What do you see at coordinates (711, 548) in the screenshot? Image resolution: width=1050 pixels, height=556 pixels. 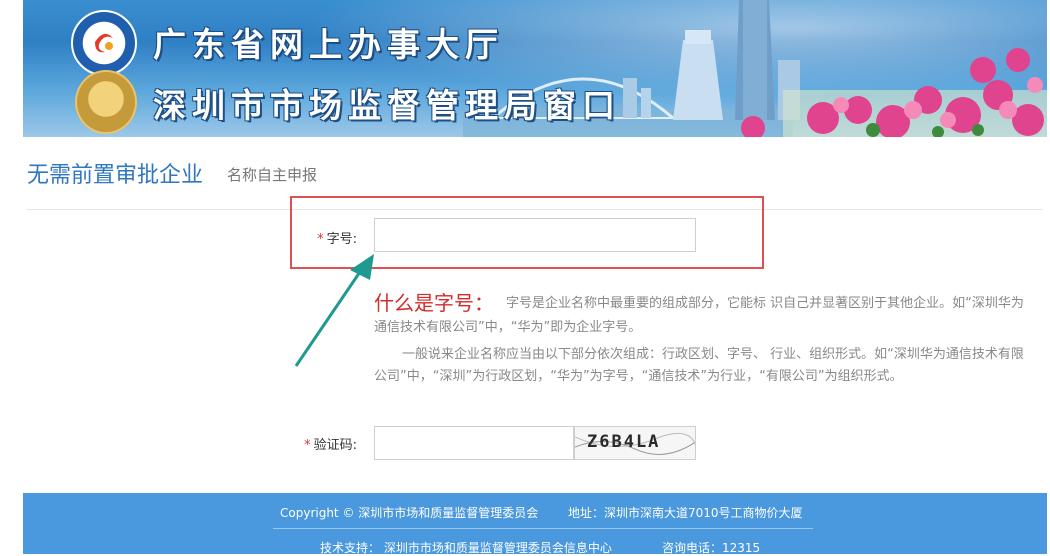 I see `footer-hotline: 咨询电话：12315` at bounding box center [711, 548].